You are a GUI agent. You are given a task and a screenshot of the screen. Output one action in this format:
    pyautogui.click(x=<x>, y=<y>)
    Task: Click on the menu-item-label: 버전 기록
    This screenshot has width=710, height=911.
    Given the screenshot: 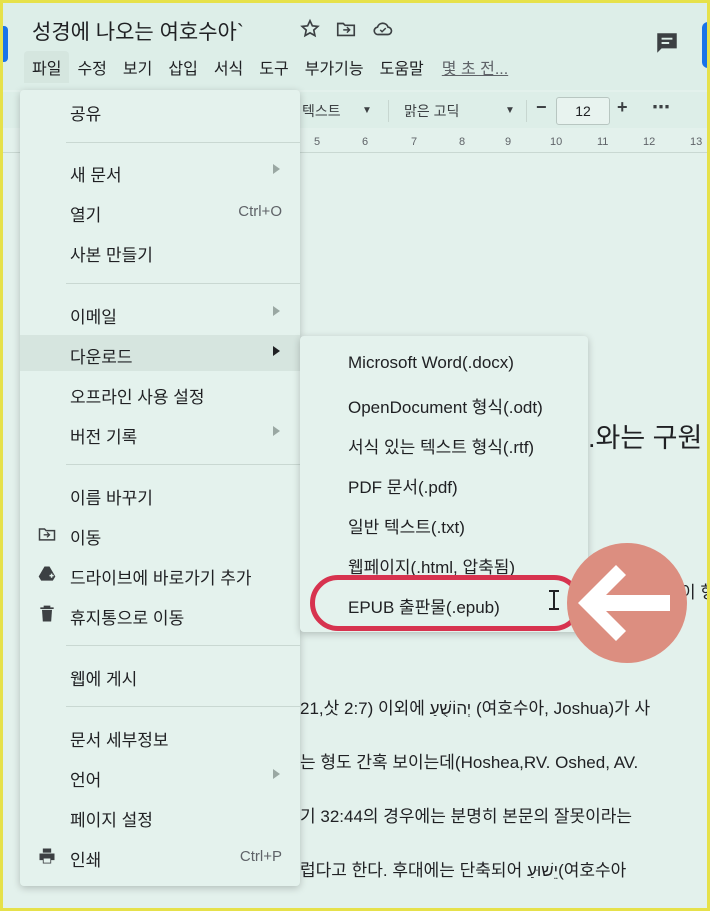 What is the action you would take?
    pyautogui.click(x=104, y=437)
    